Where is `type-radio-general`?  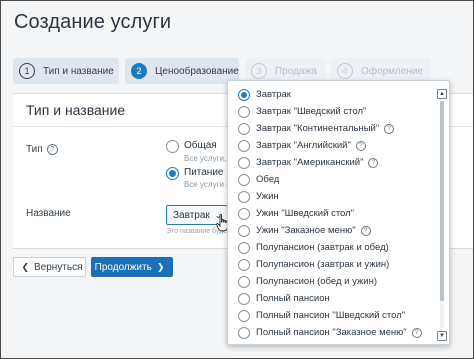 type-radio-general is located at coordinates (172, 146).